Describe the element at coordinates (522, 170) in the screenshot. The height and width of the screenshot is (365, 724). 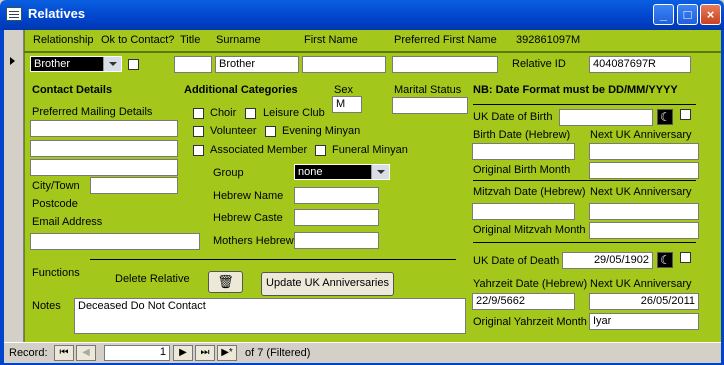
I see `orig-birth-month-label: Original Birth Month` at that location.